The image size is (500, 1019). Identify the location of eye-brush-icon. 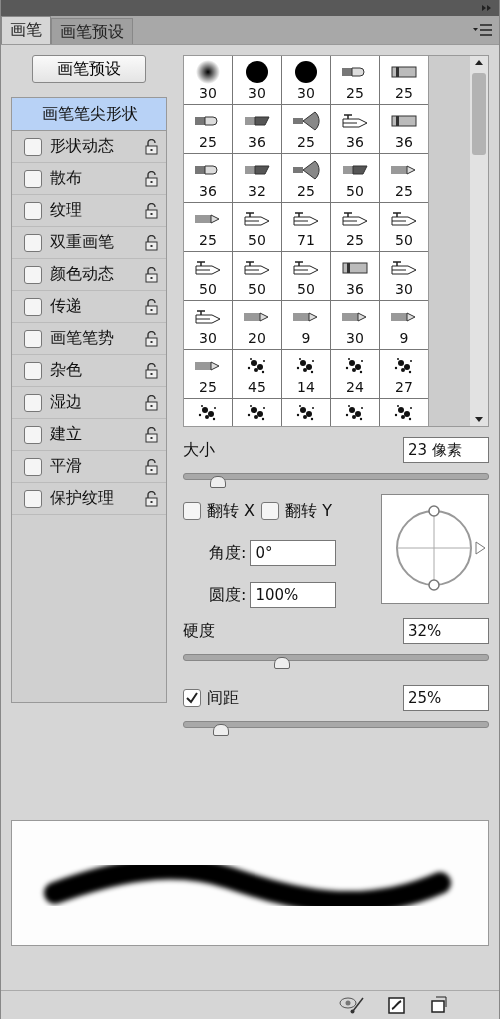
(352, 1005).